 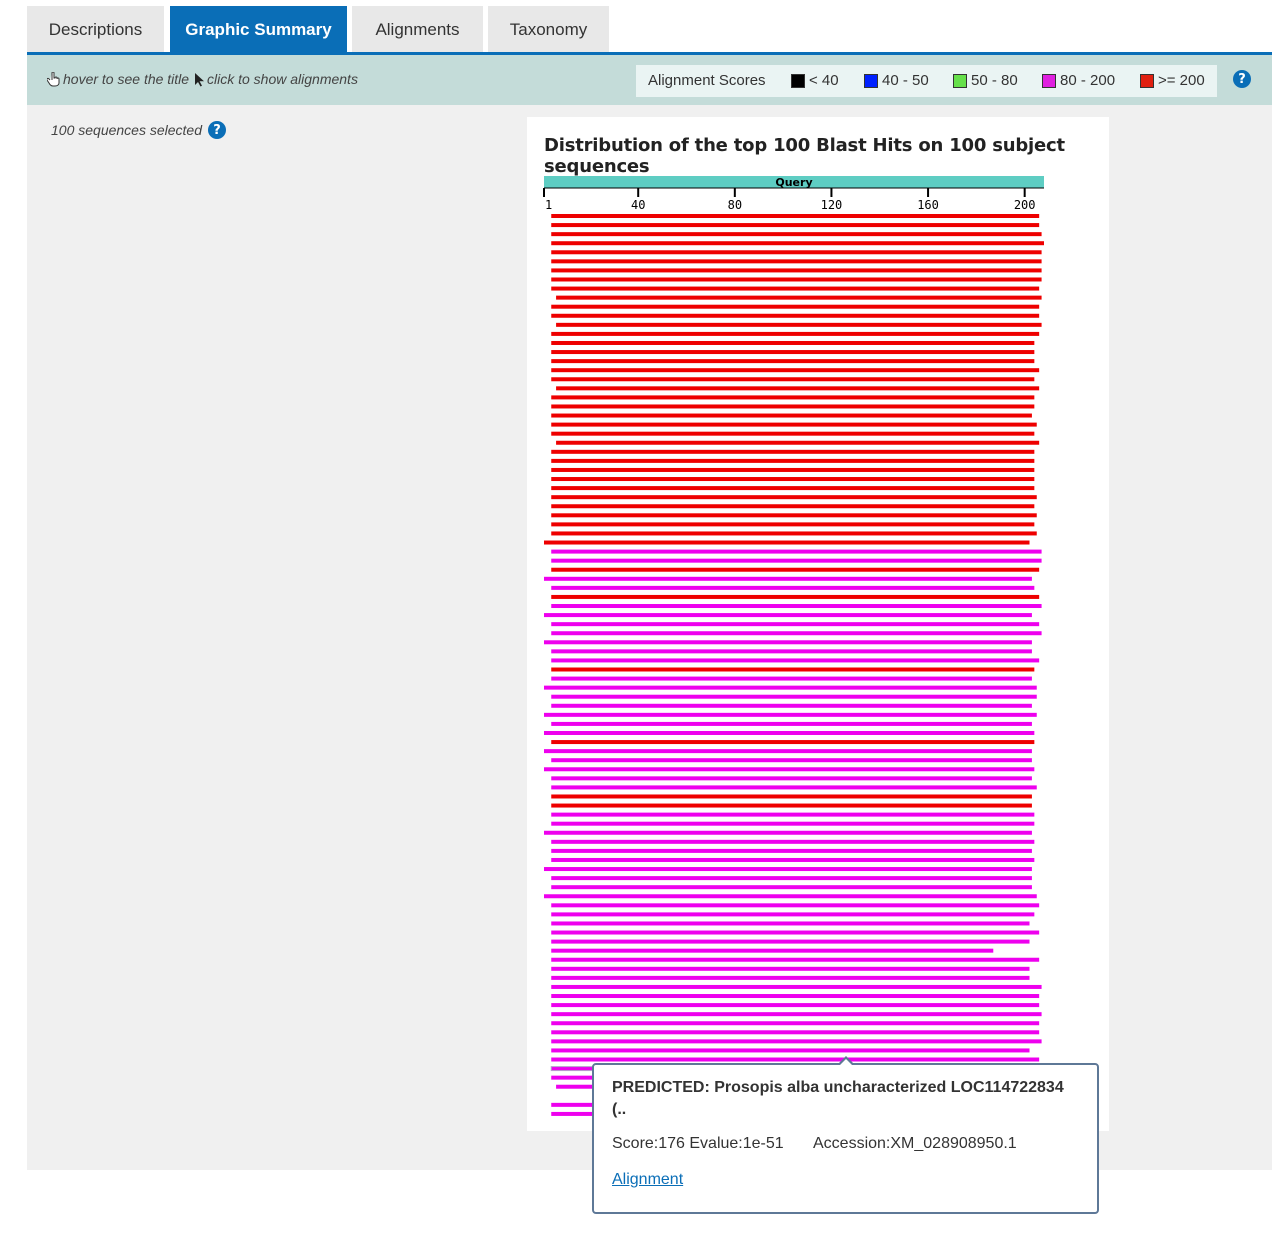 What do you see at coordinates (95, 29) in the screenshot?
I see `tab-descriptions: Descriptions` at bounding box center [95, 29].